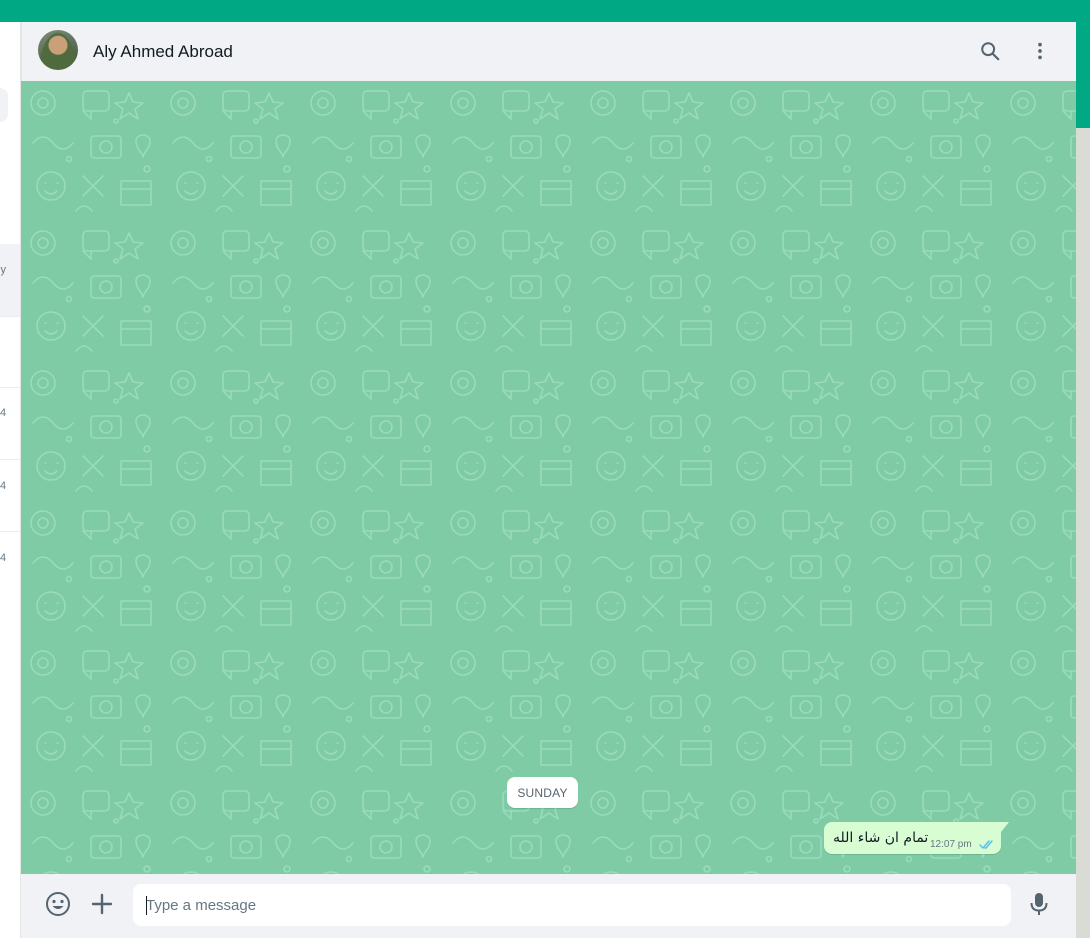 The image size is (1090, 938). I want to click on attach-button, so click(102, 904).